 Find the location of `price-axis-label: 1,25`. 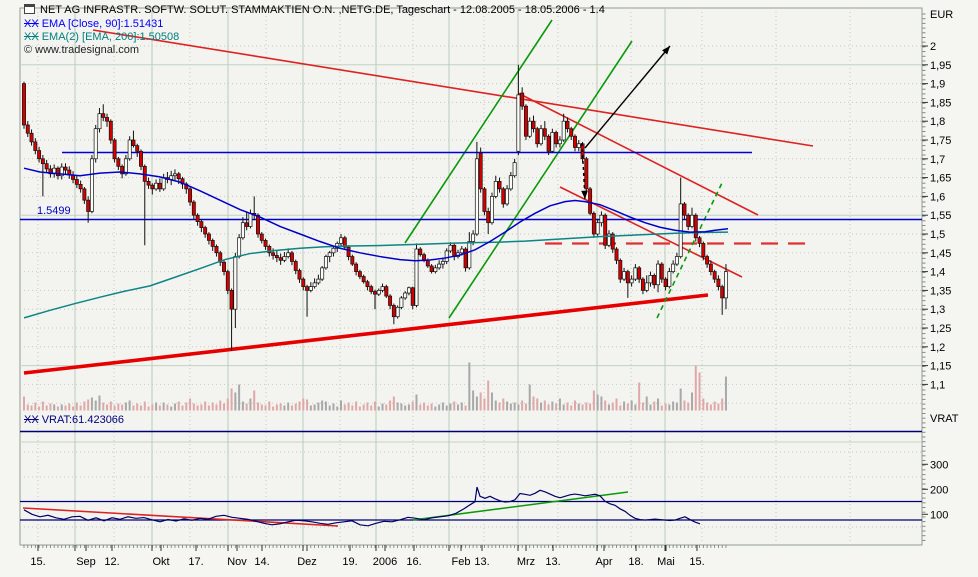

price-axis-label: 1,25 is located at coordinates (940, 329).